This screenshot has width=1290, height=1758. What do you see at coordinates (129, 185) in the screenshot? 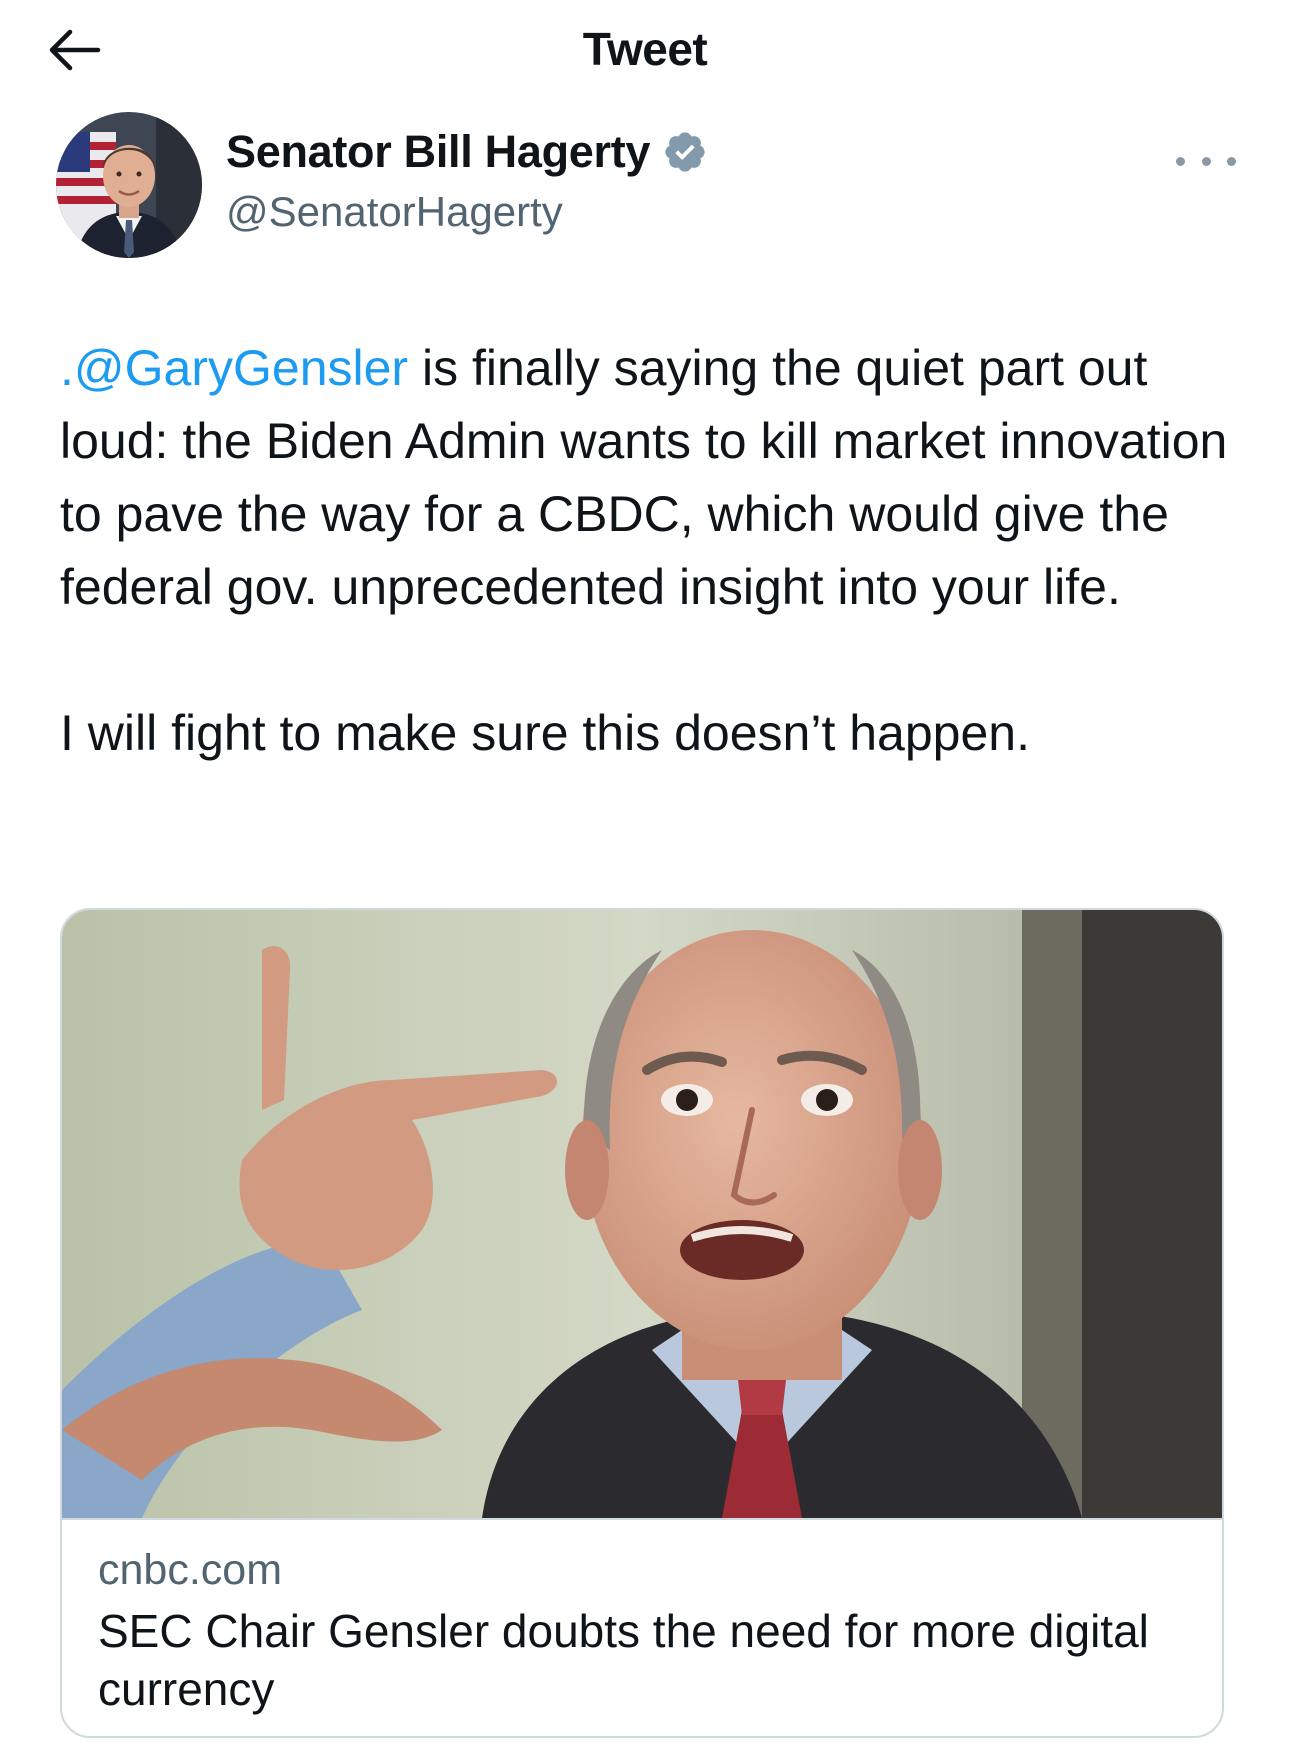
I see `avatar` at bounding box center [129, 185].